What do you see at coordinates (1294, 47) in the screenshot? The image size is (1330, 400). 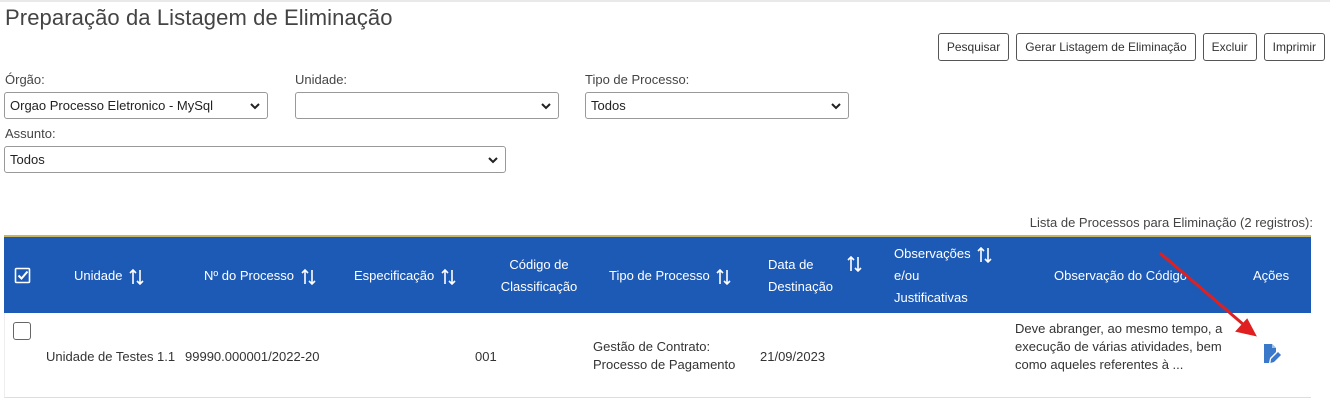 I see `print-button: Imprimir` at bounding box center [1294, 47].